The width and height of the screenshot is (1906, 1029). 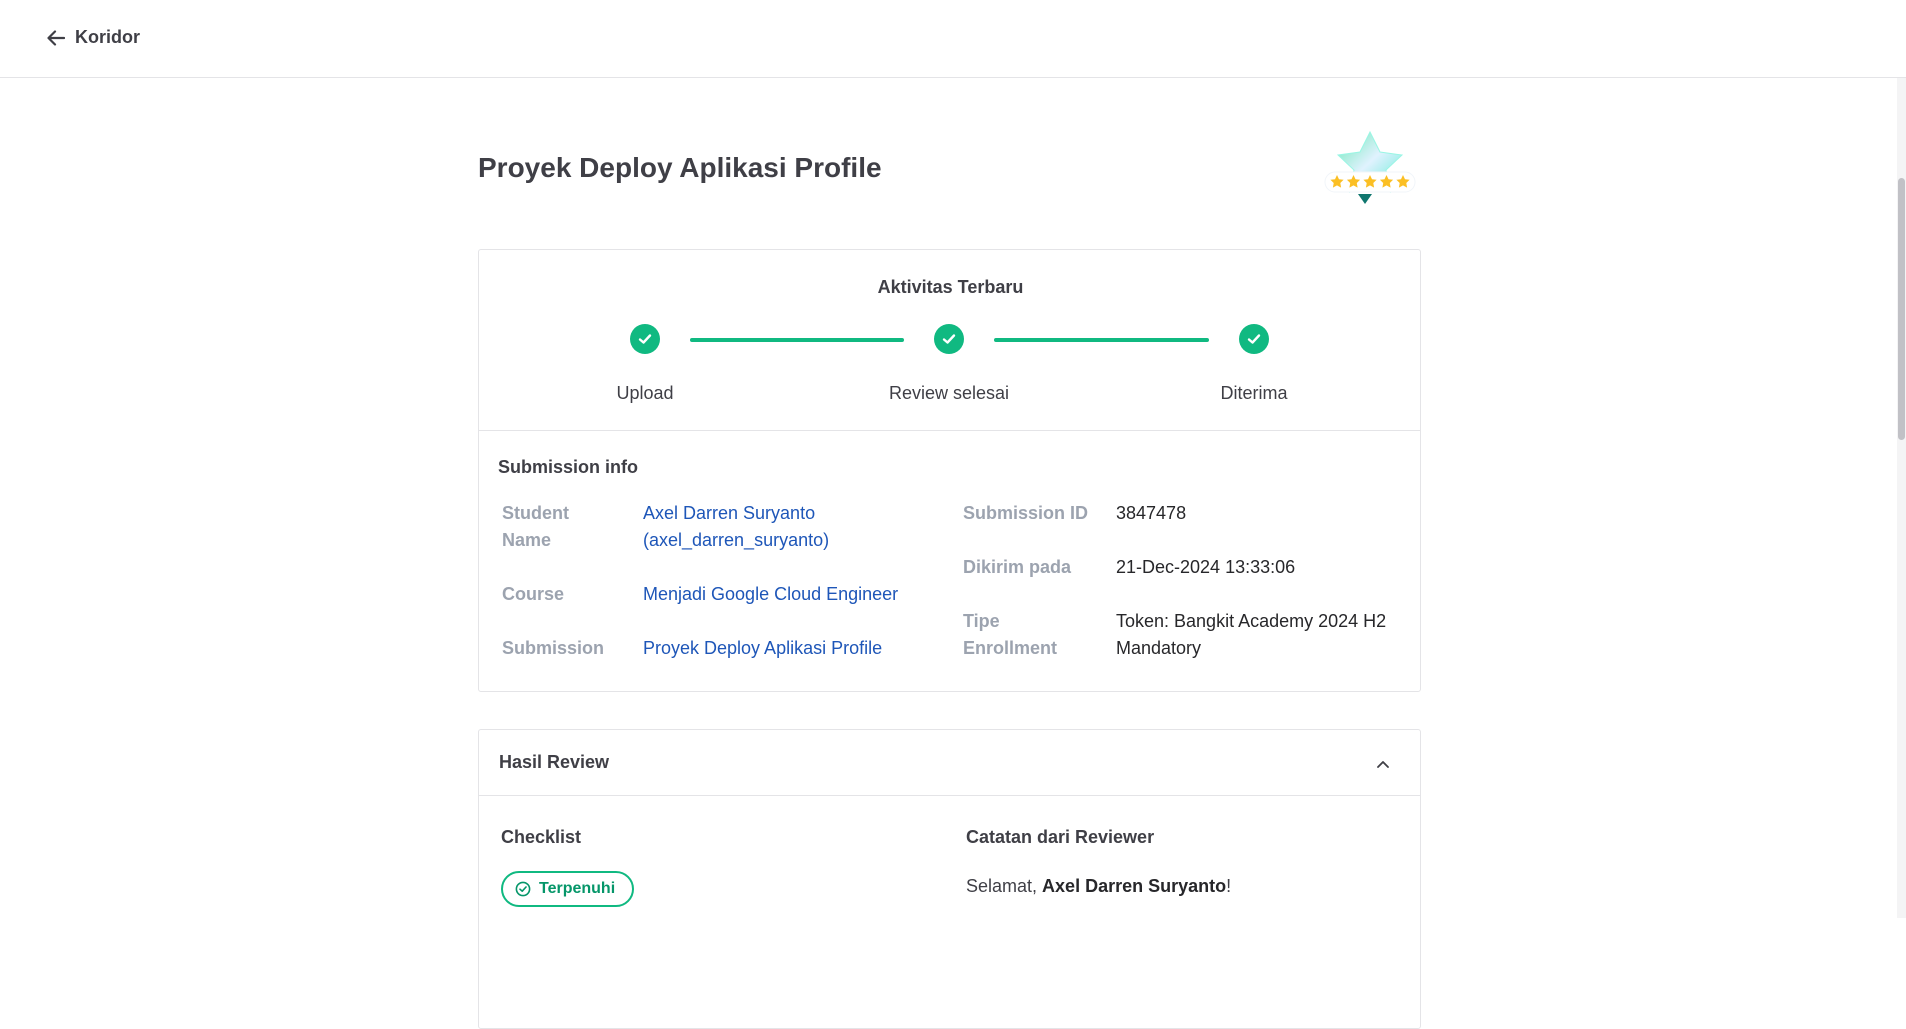 I want to click on check-circle-icon, so click(x=523, y=889).